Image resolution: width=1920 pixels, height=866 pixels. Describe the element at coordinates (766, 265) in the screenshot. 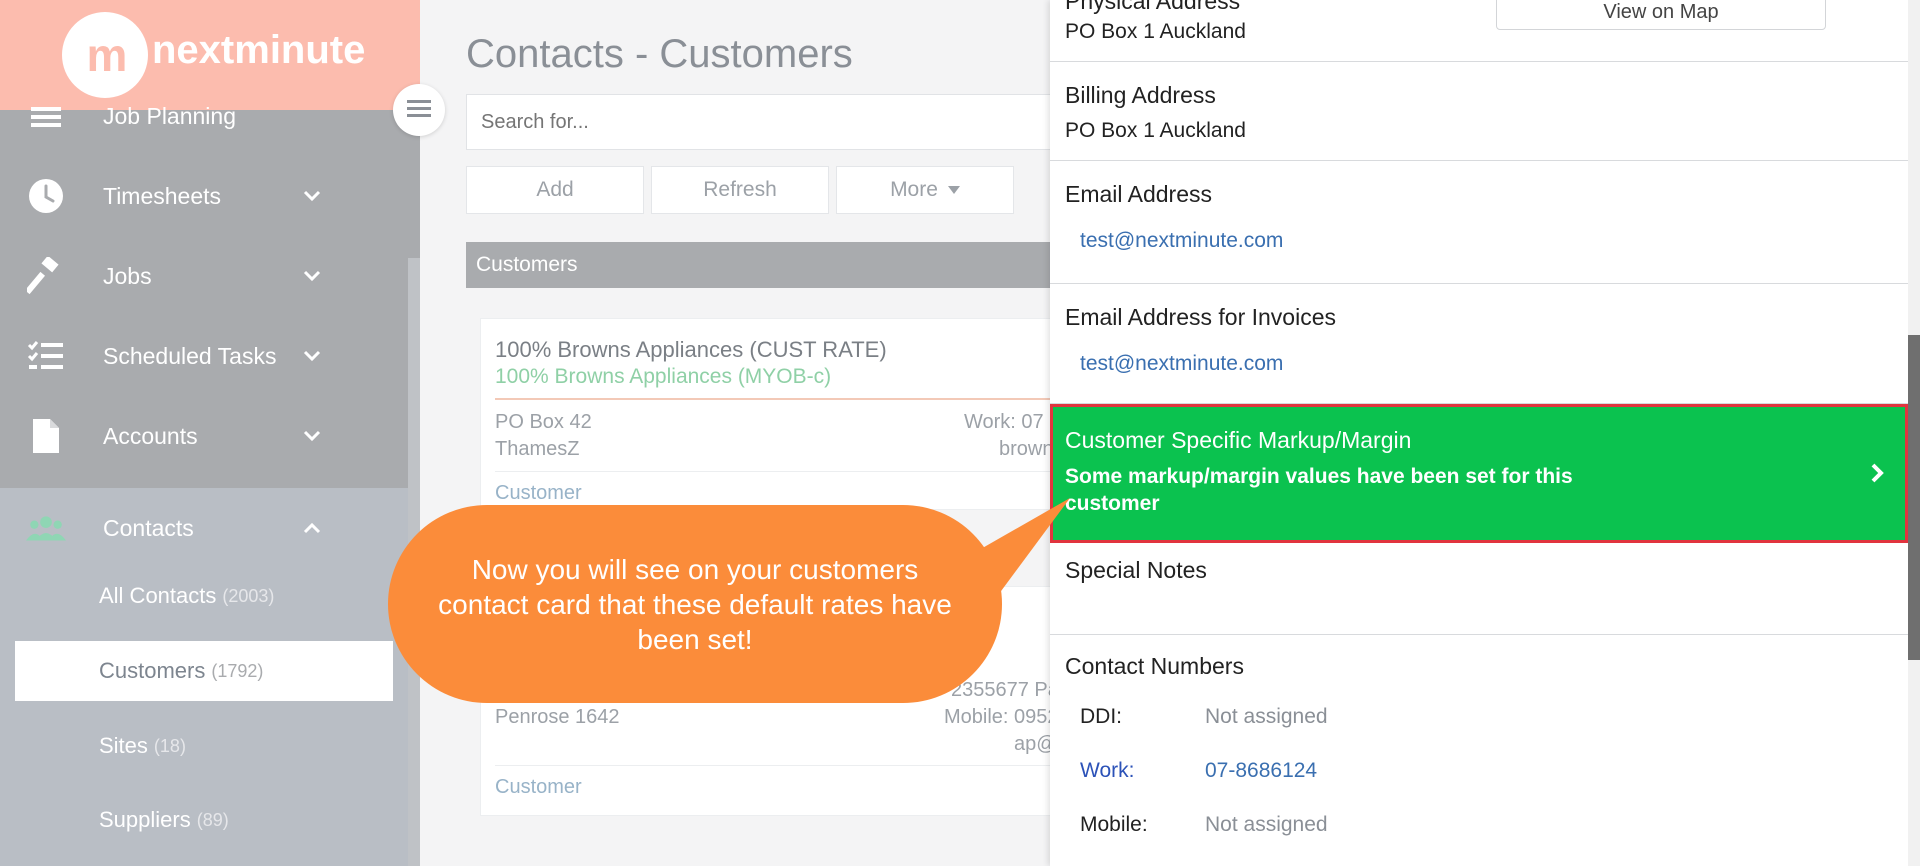

I see `section-header: Customers` at that location.